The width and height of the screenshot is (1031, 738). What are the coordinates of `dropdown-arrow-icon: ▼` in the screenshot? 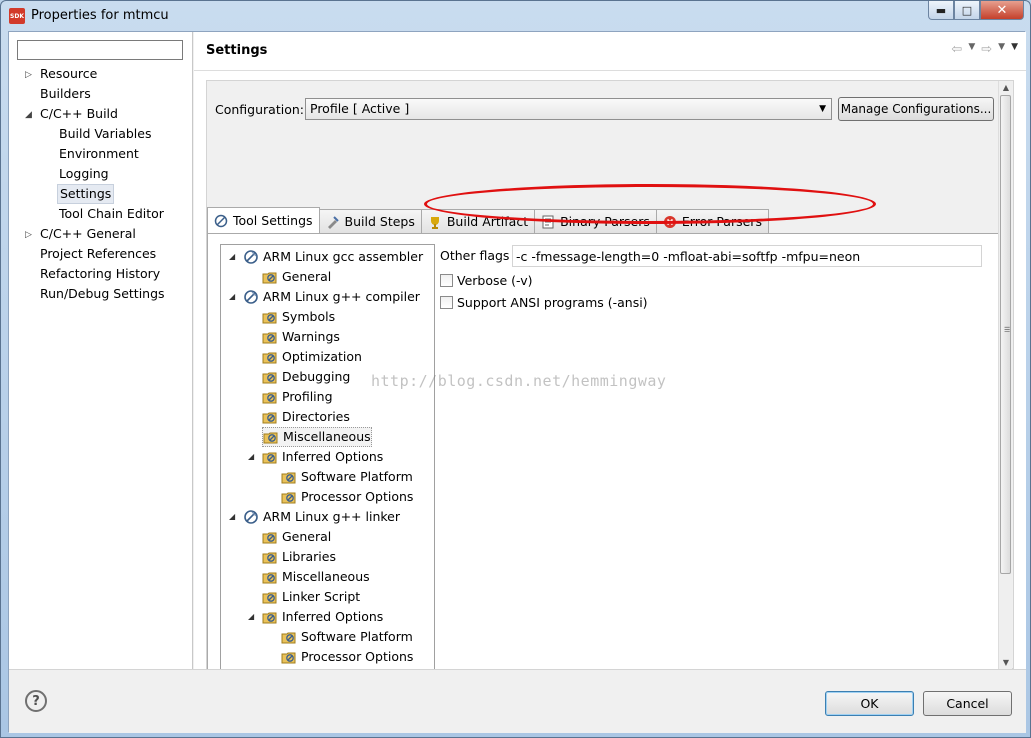 It's located at (822, 109).